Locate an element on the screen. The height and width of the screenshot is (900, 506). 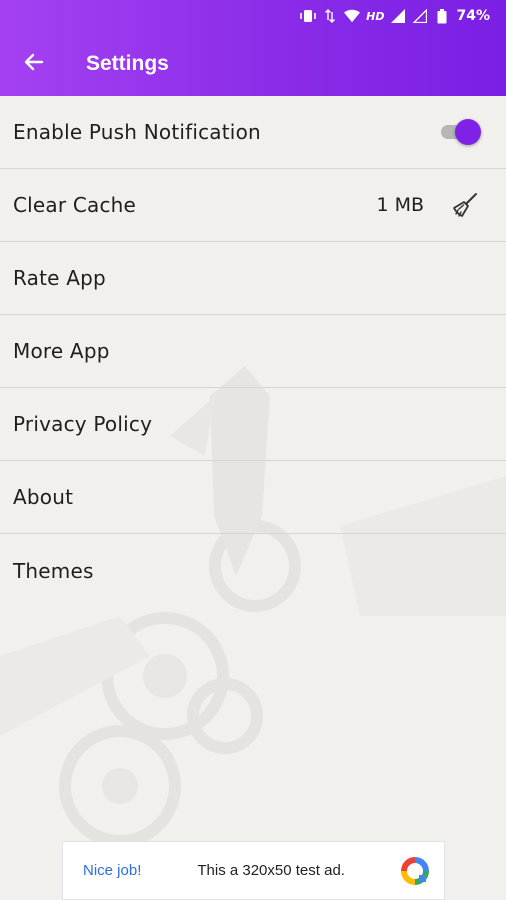
push-notification-toggle is located at coordinates (460, 132).